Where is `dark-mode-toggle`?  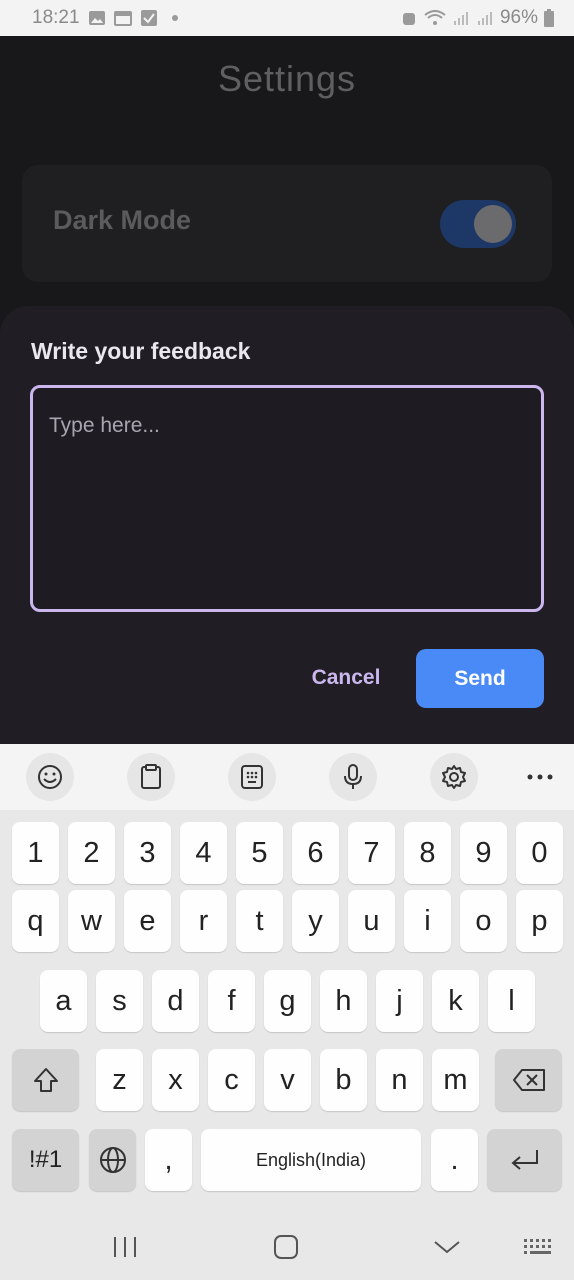
dark-mode-toggle is located at coordinates (478, 224).